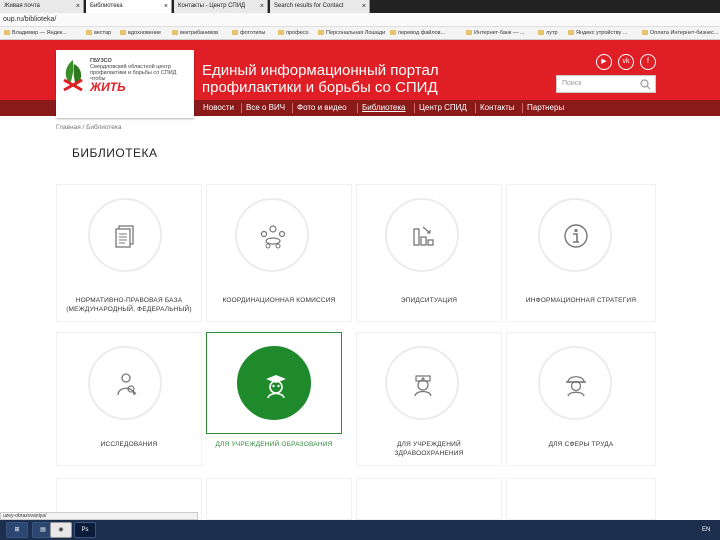 Image resolution: width=720 pixels, height=540 pixels. I want to click on status-bar-url: uzey-obrazovaniya/, so click(99, 516).